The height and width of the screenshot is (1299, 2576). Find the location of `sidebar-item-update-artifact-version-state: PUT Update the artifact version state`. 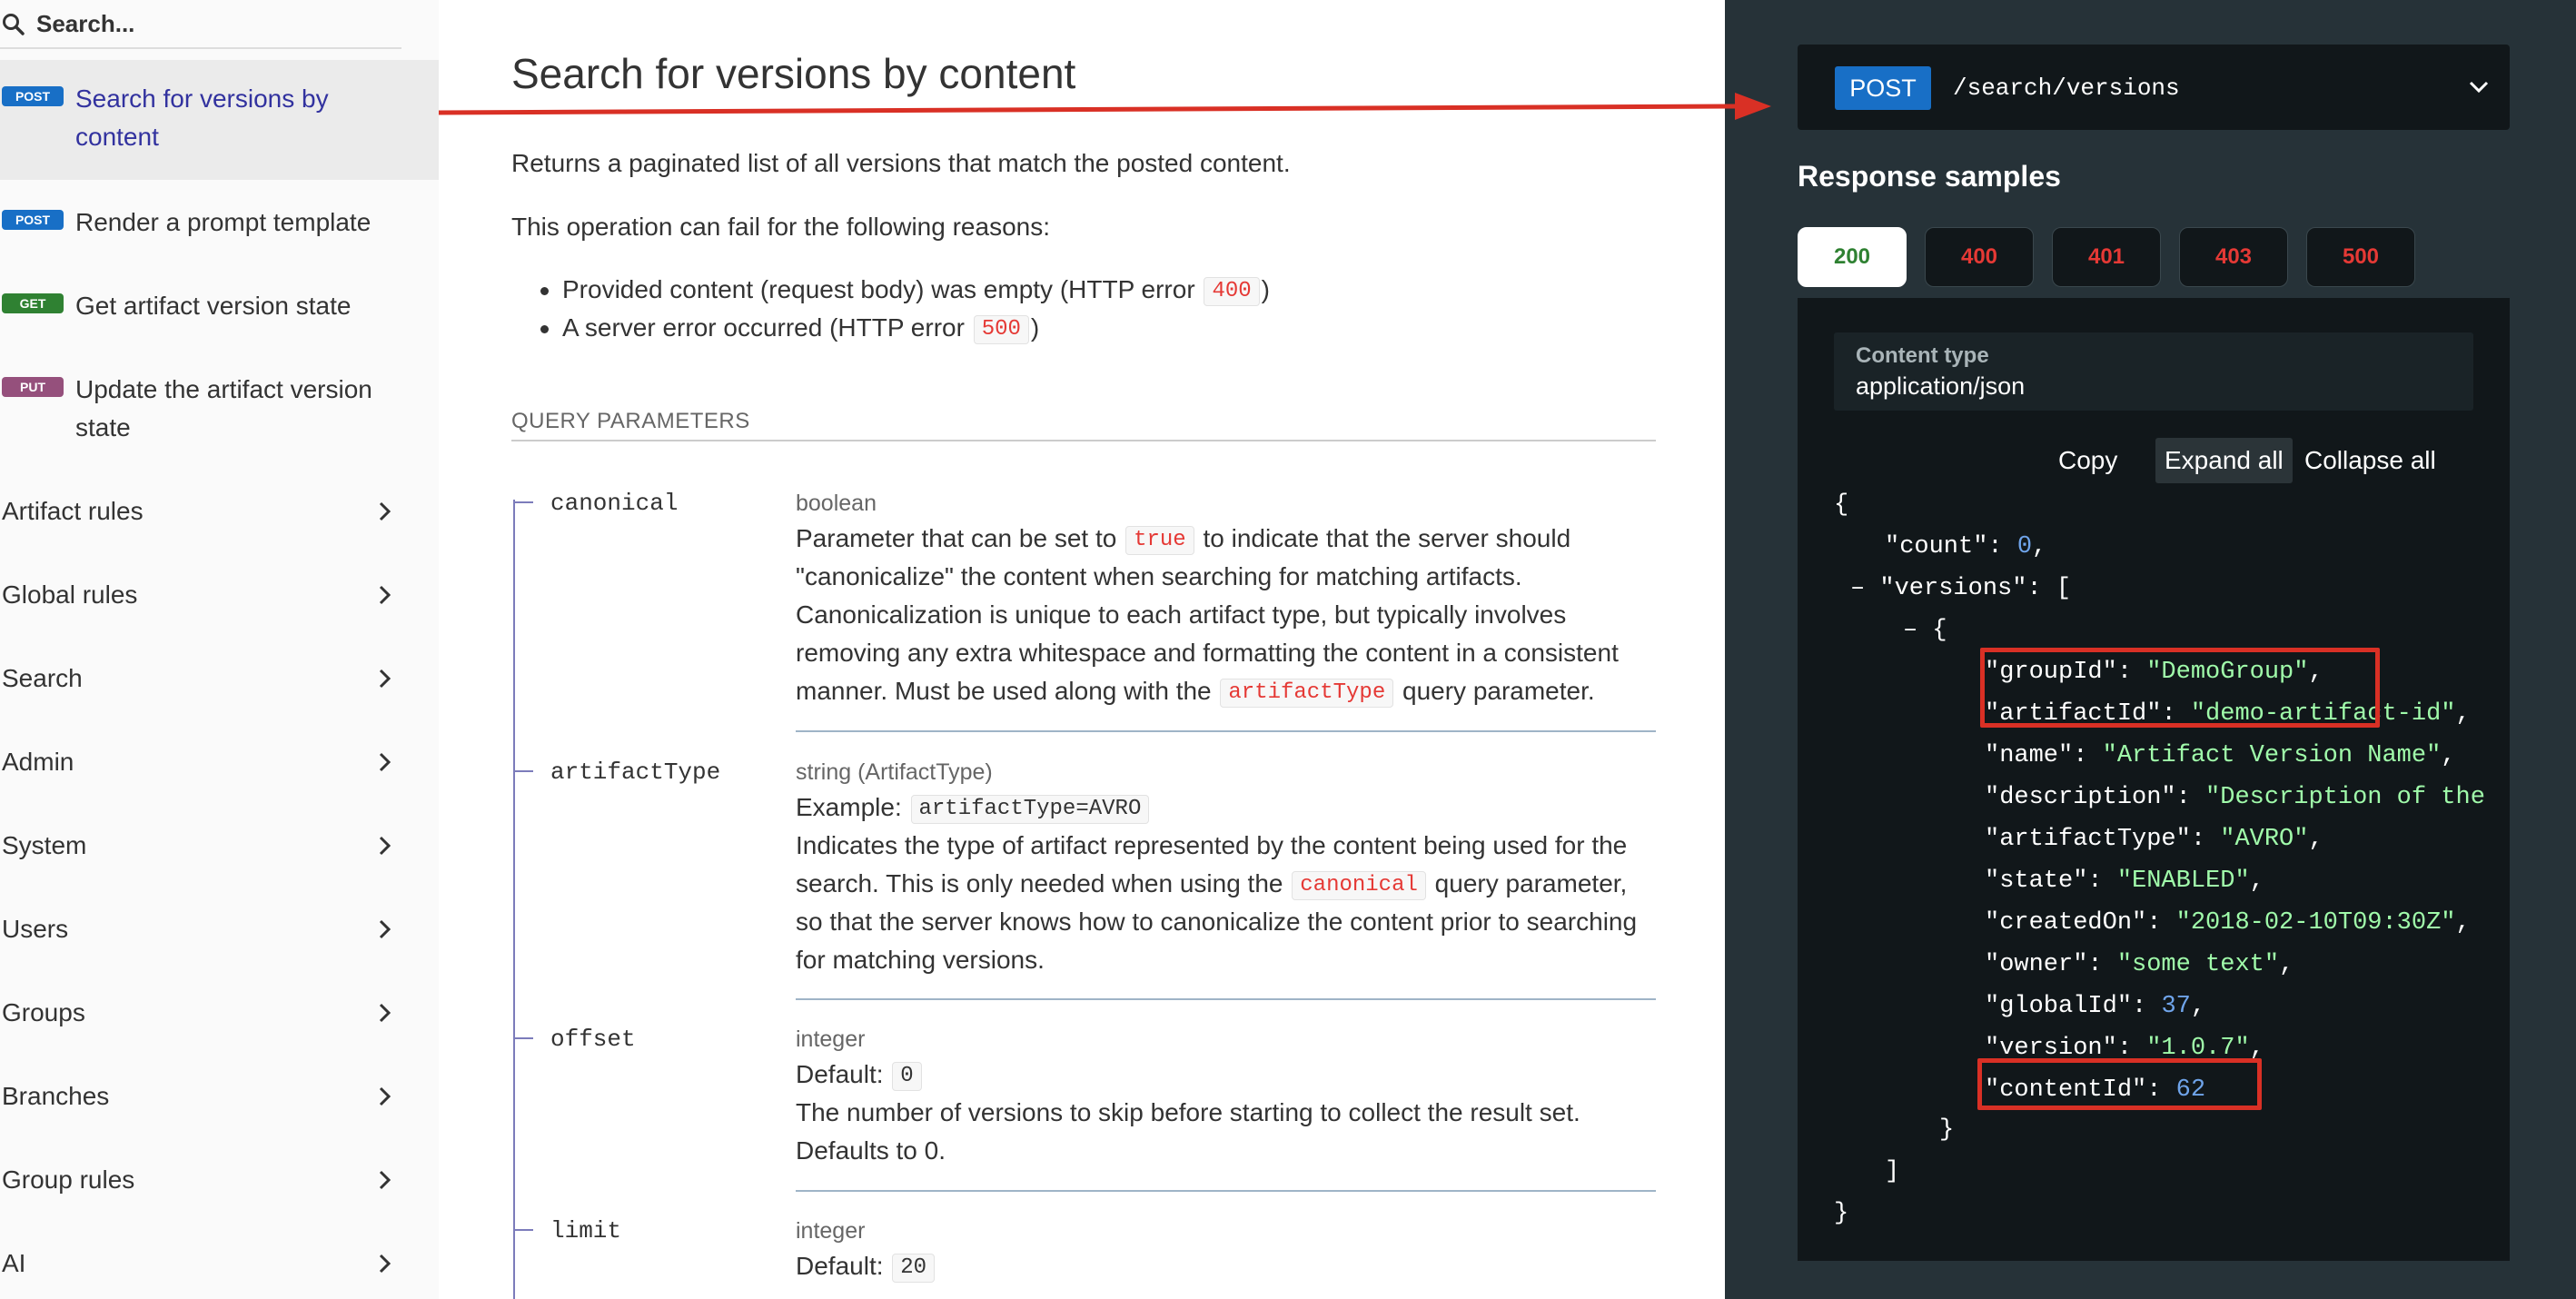

sidebar-item-update-artifact-version-state: PUT Update the artifact version state is located at coordinates (219, 407).